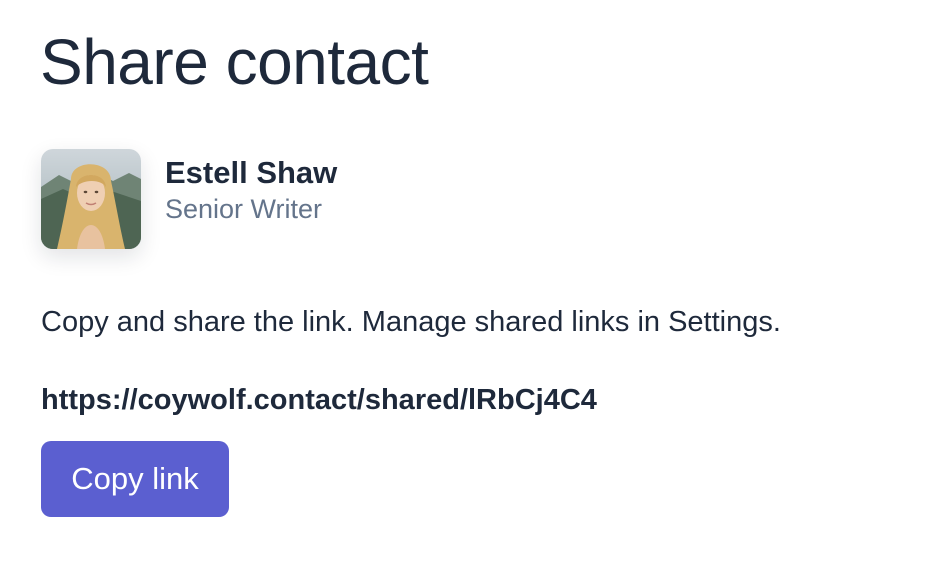 This screenshot has height=562, width=940. I want to click on contact-card: Estell Shaw Senior Writer, so click(189, 199).